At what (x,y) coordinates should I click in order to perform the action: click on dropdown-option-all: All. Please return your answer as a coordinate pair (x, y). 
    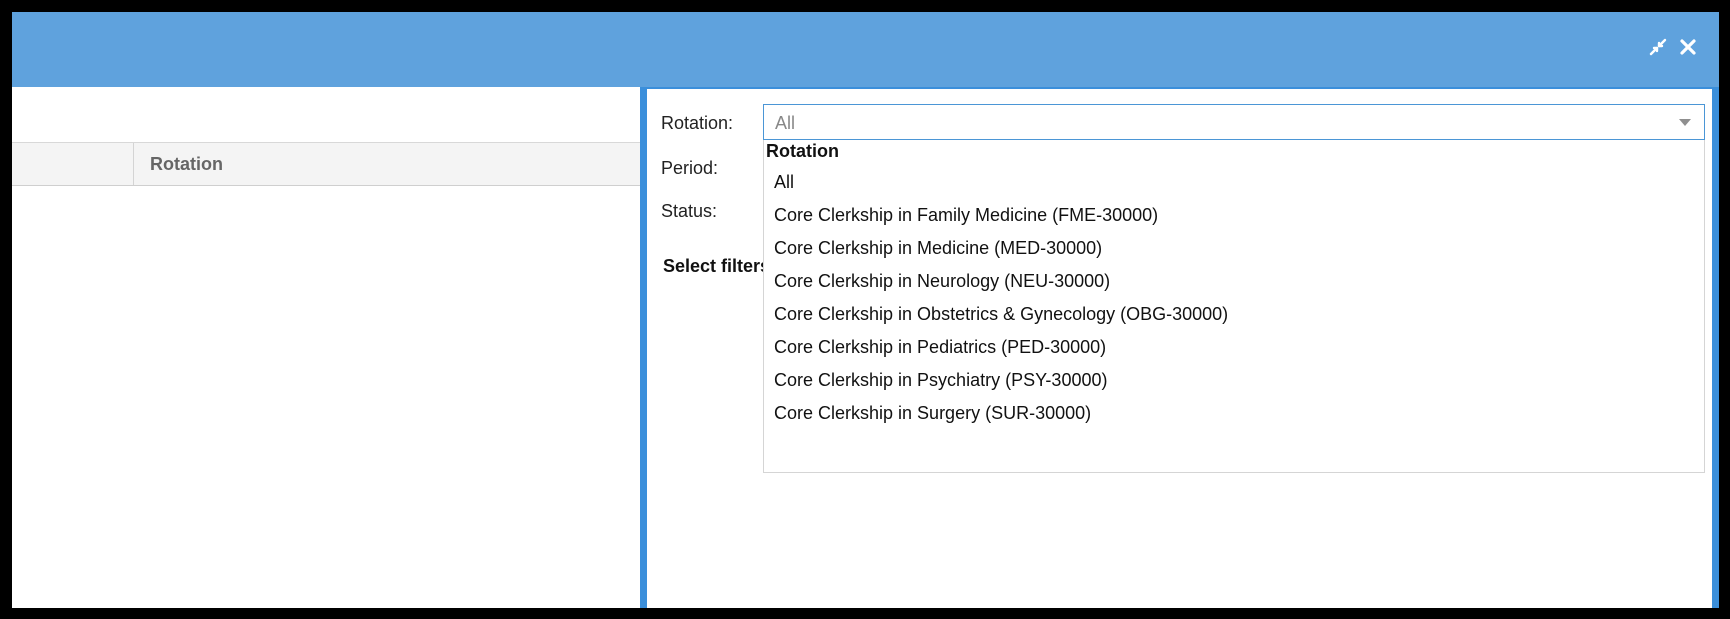
    Looking at the image, I should click on (1234, 182).